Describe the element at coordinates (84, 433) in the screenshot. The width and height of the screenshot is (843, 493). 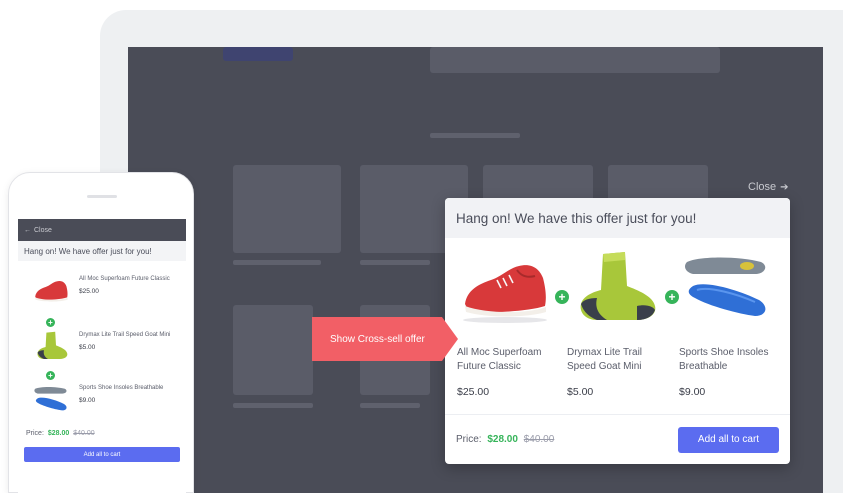
I see `phone-price-old: $40.00` at that location.